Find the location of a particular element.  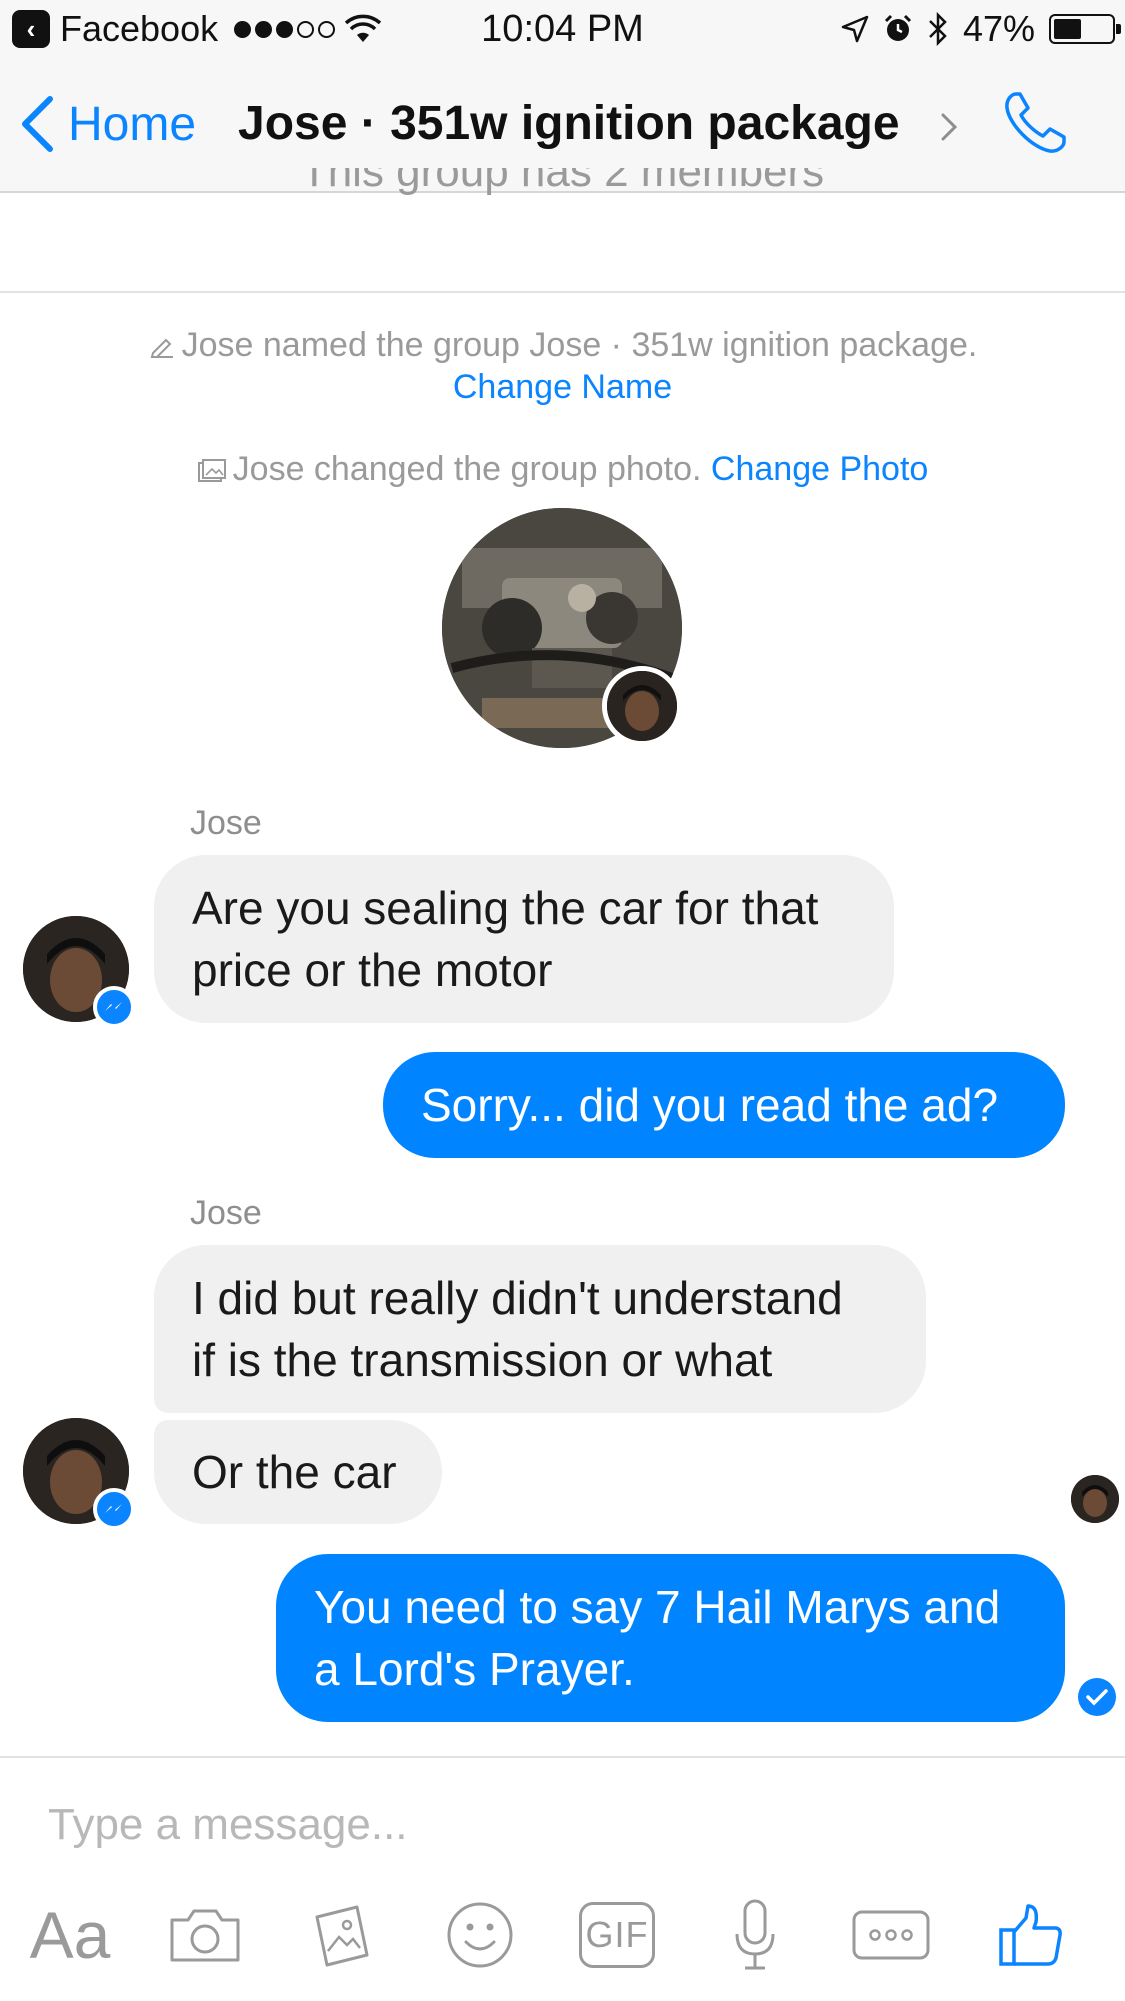

phone-call-icon is located at coordinates (1035, 123).